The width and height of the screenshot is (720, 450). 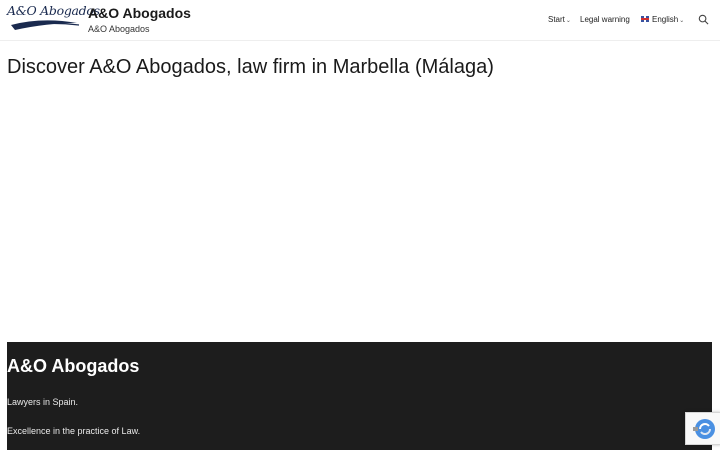 I want to click on nav-item-start: Start⌄, so click(x=559, y=19).